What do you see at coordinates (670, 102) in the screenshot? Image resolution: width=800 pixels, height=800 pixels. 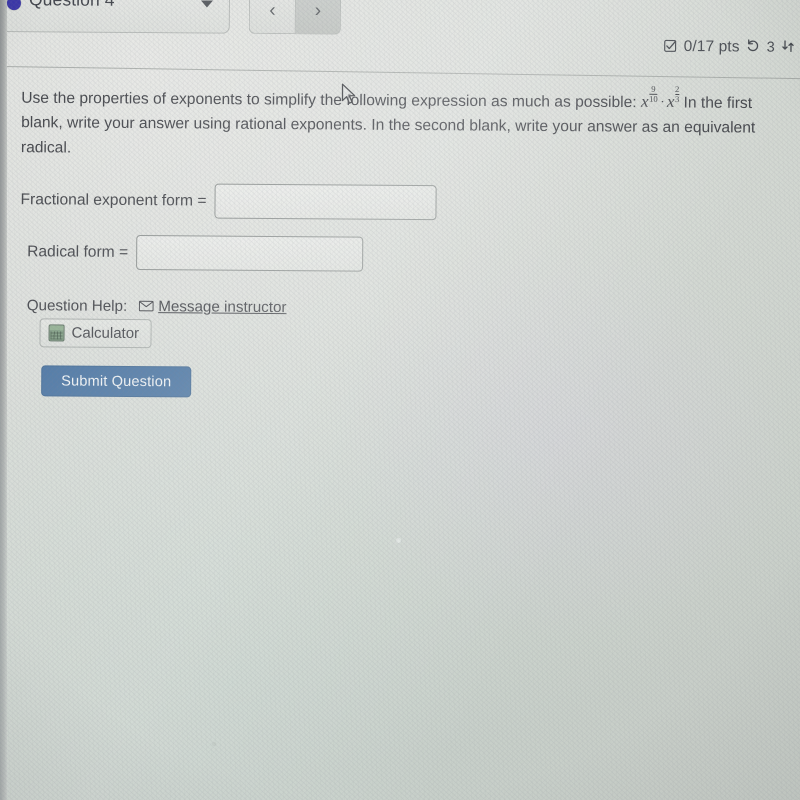 I see `math-base-2: x` at bounding box center [670, 102].